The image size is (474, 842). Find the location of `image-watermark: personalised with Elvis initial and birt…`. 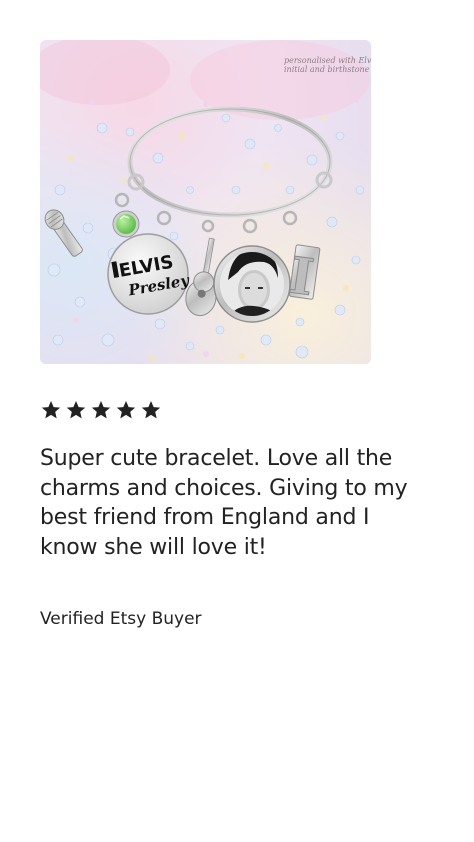

image-watermark: personalised with Elvis initial and birt… is located at coordinates (327, 65).